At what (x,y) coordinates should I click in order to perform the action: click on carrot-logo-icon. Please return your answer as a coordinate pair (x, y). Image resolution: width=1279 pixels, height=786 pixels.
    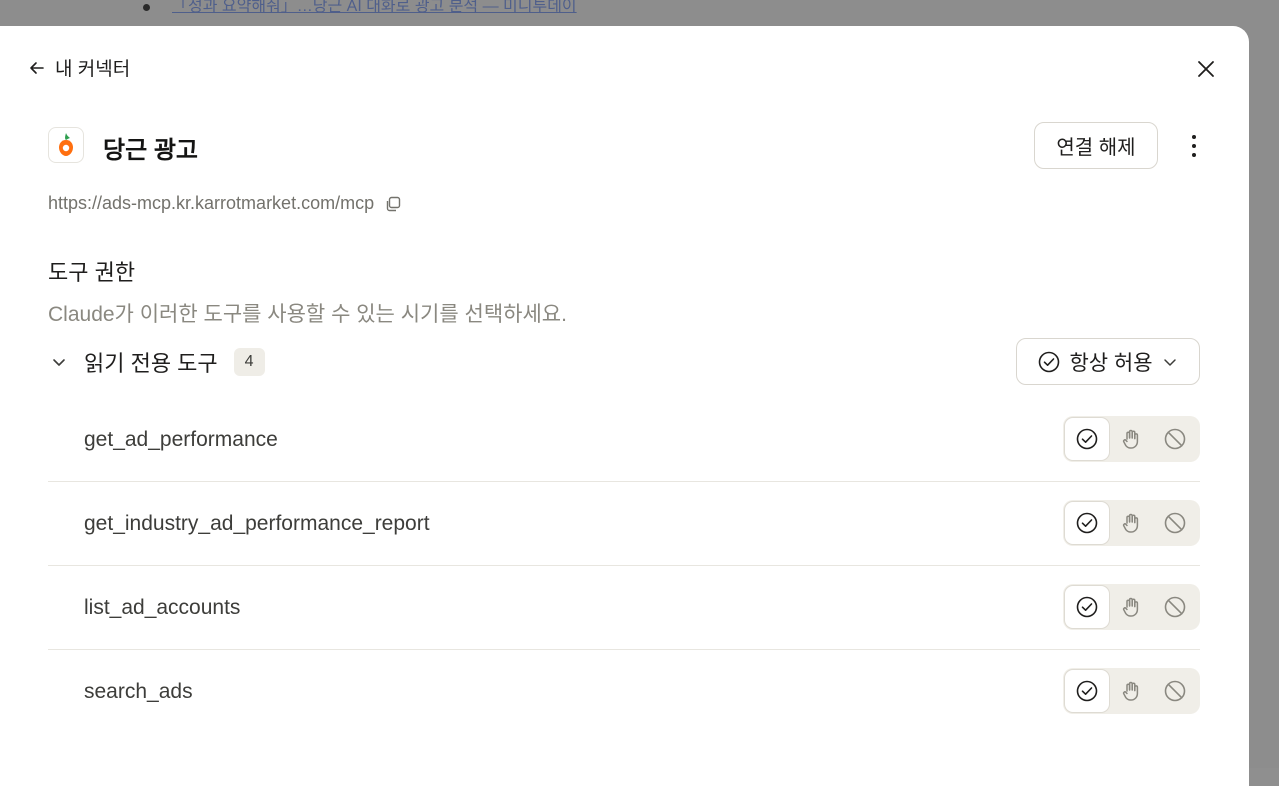
    Looking at the image, I should click on (66, 144).